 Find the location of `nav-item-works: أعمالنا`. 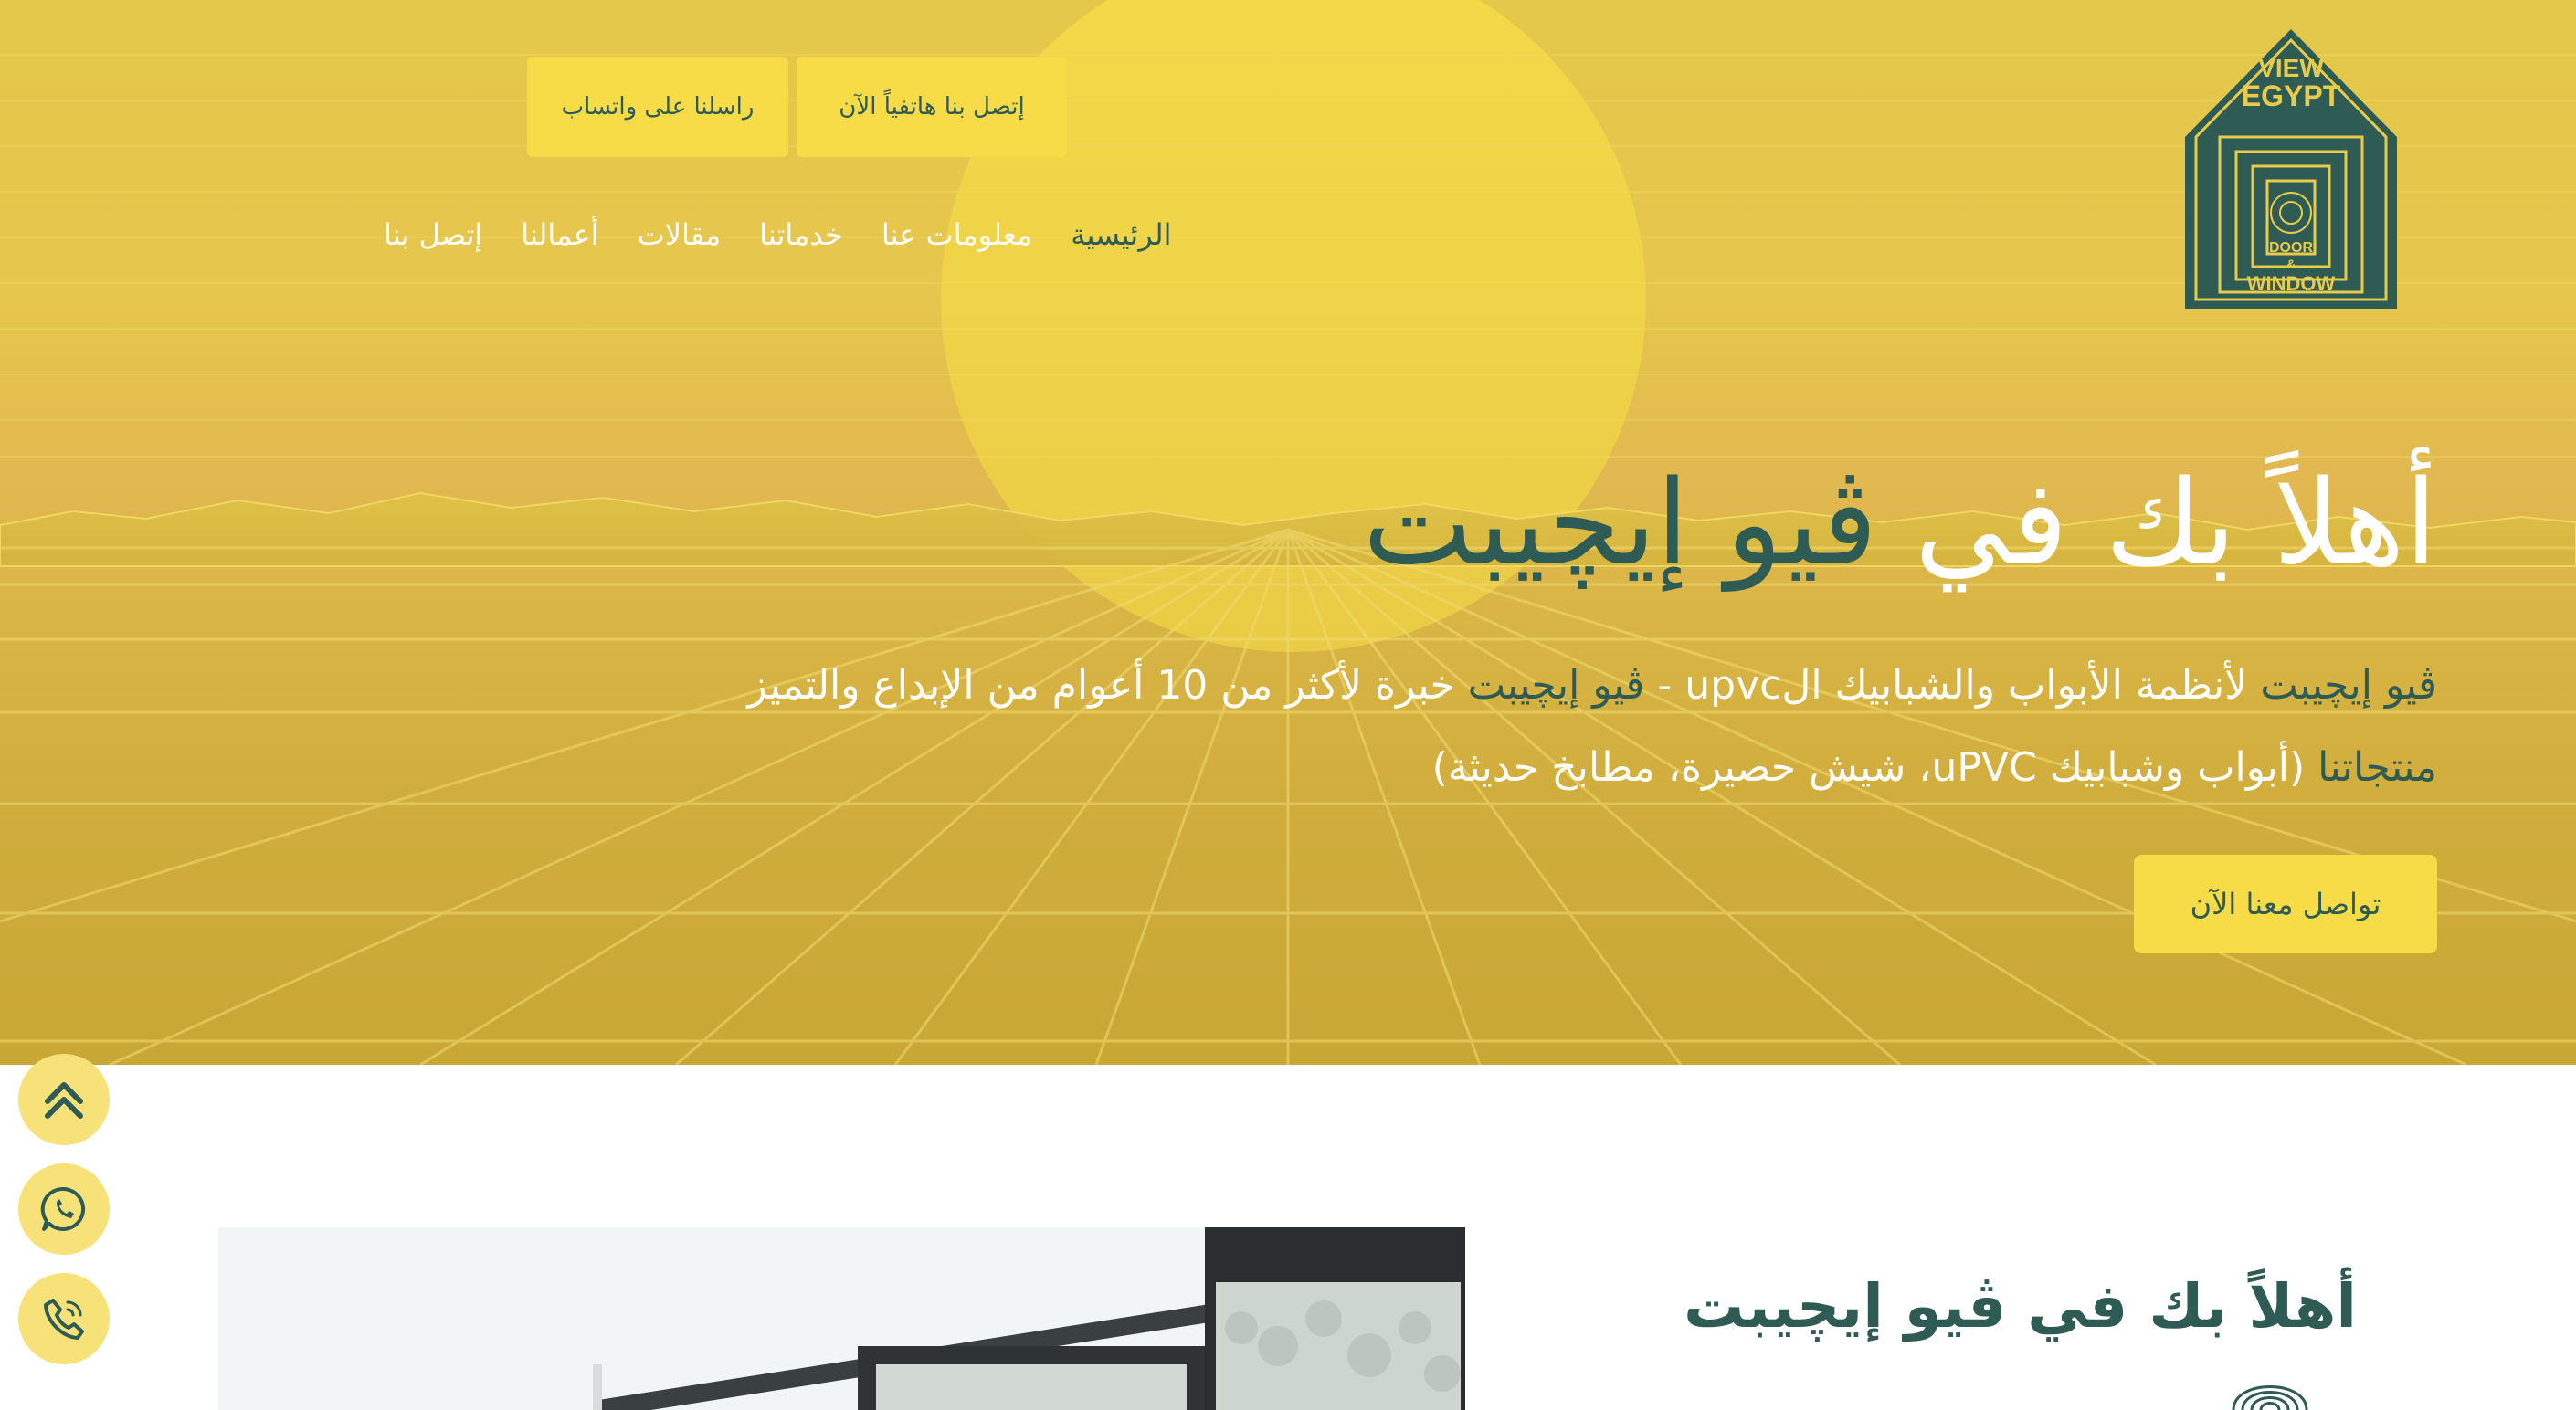

nav-item-works: أعمالنا is located at coordinates (559, 234).